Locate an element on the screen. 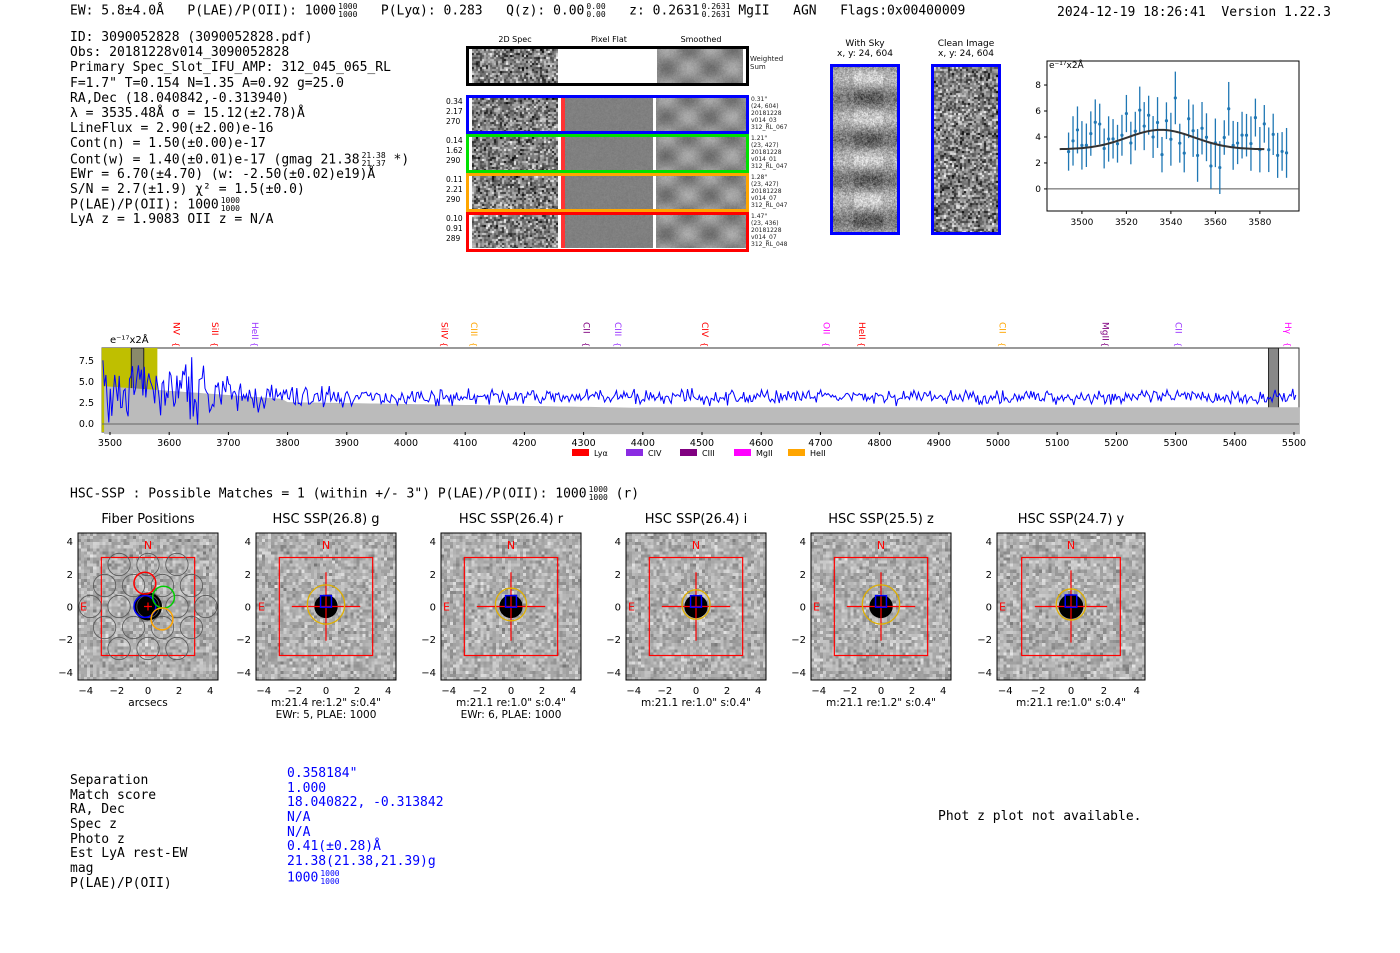 This screenshot has width=1400, height=953. x-tick-label: 4000 is located at coordinates (406, 443).